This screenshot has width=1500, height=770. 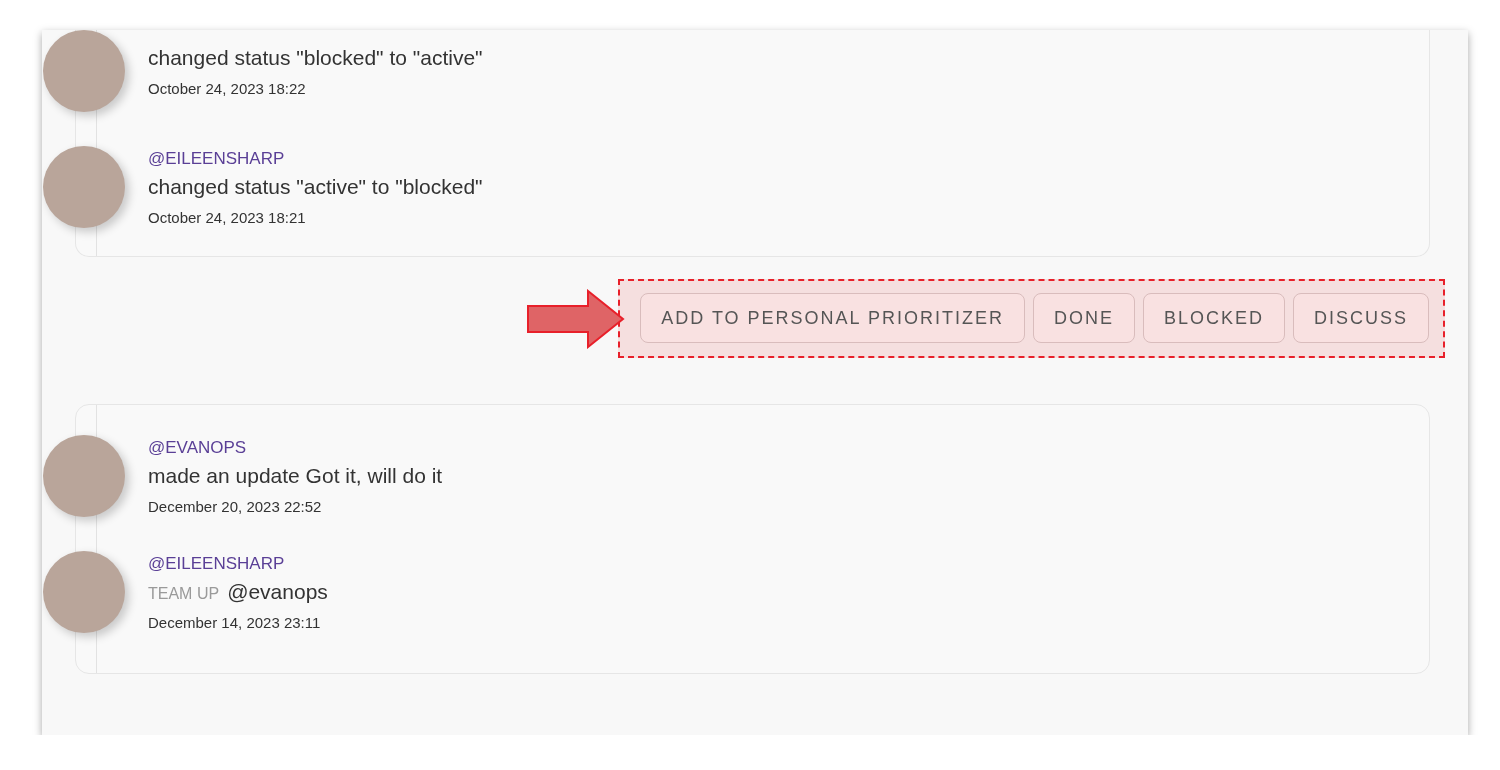 What do you see at coordinates (277, 591) in the screenshot?
I see `activity-message: @evanops` at bounding box center [277, 591].